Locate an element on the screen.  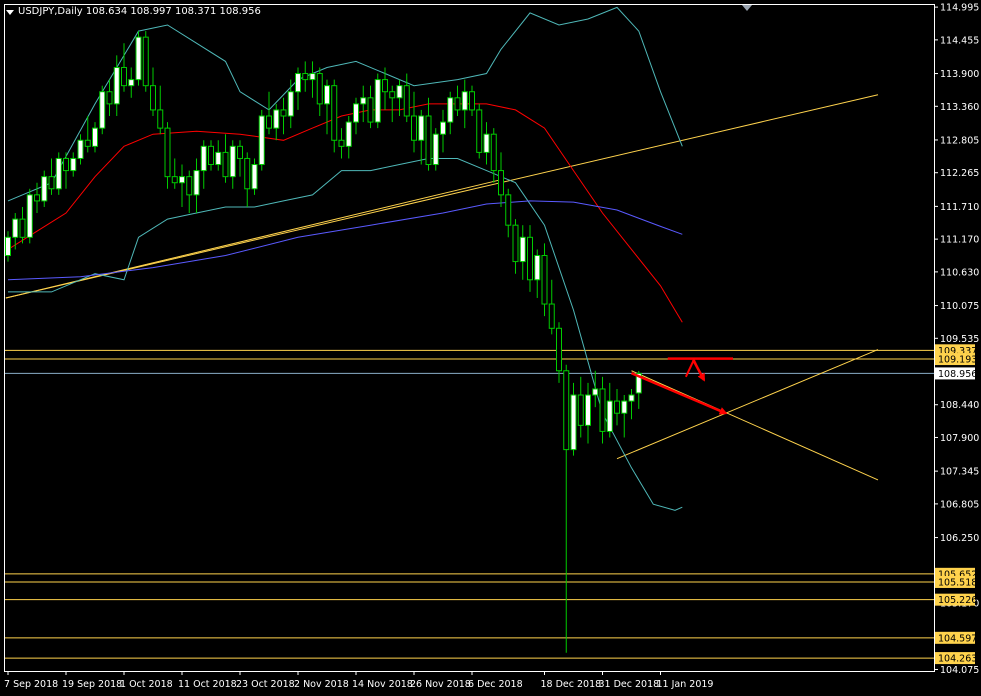
x-tick-label: 7 Sep 2018 is located at coordinates (31, 684).